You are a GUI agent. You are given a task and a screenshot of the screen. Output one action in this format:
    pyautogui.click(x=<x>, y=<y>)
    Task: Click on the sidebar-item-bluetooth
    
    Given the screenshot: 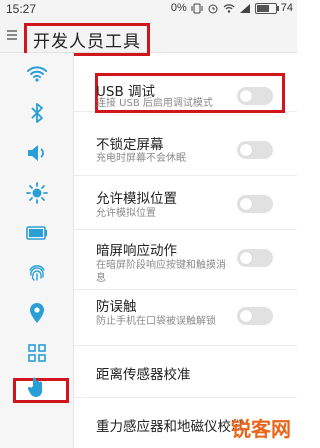 What is the action you would take?
    pyautogui.click(x=36, y=113)
    